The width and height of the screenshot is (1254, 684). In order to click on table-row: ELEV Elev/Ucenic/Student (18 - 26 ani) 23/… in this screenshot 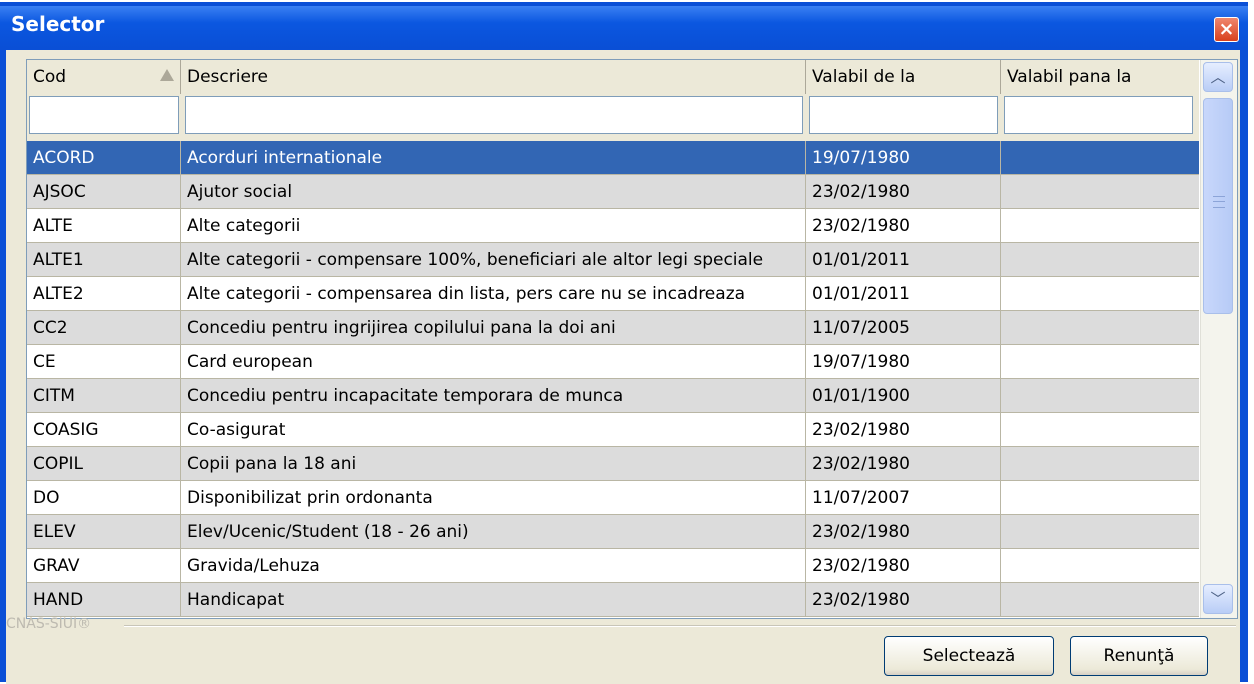, I will do `click(613, 532)`.